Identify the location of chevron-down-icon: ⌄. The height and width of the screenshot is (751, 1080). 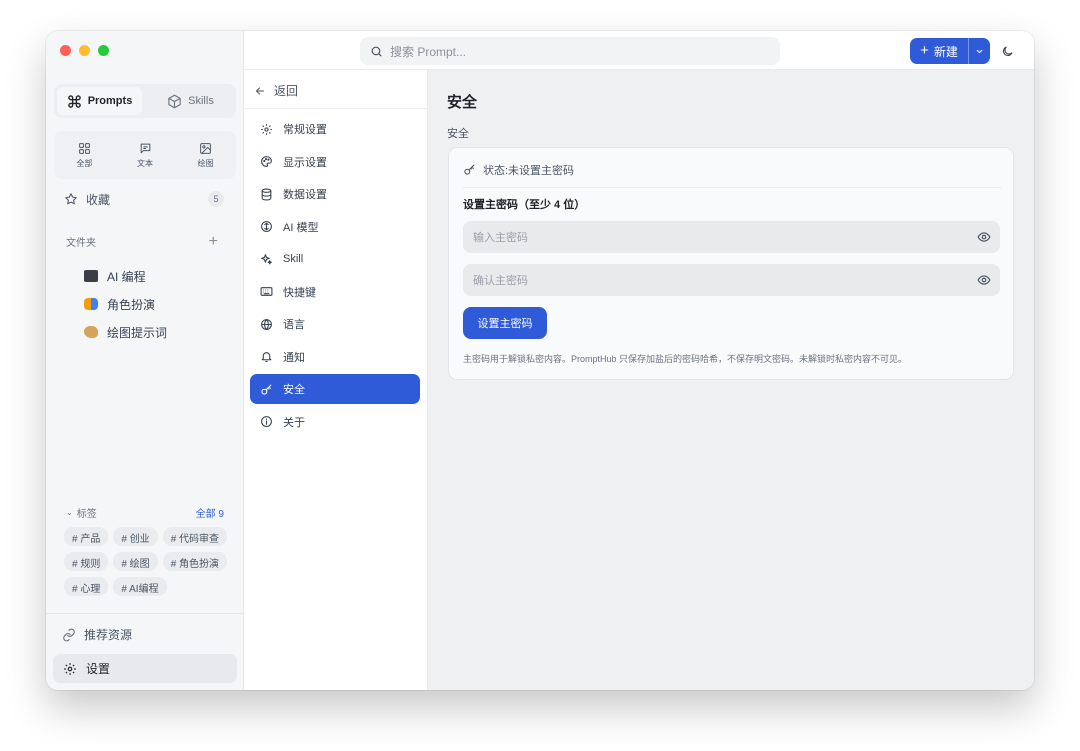
(69, 512).